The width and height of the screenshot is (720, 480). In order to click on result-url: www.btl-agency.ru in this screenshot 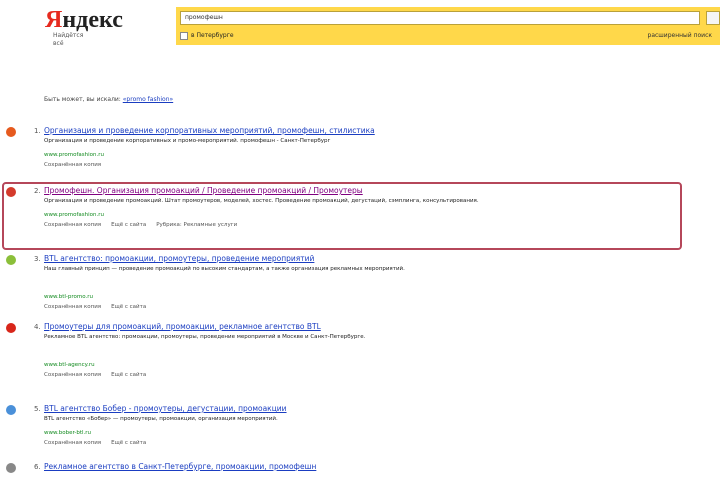, I will do `click(69, 365)`.